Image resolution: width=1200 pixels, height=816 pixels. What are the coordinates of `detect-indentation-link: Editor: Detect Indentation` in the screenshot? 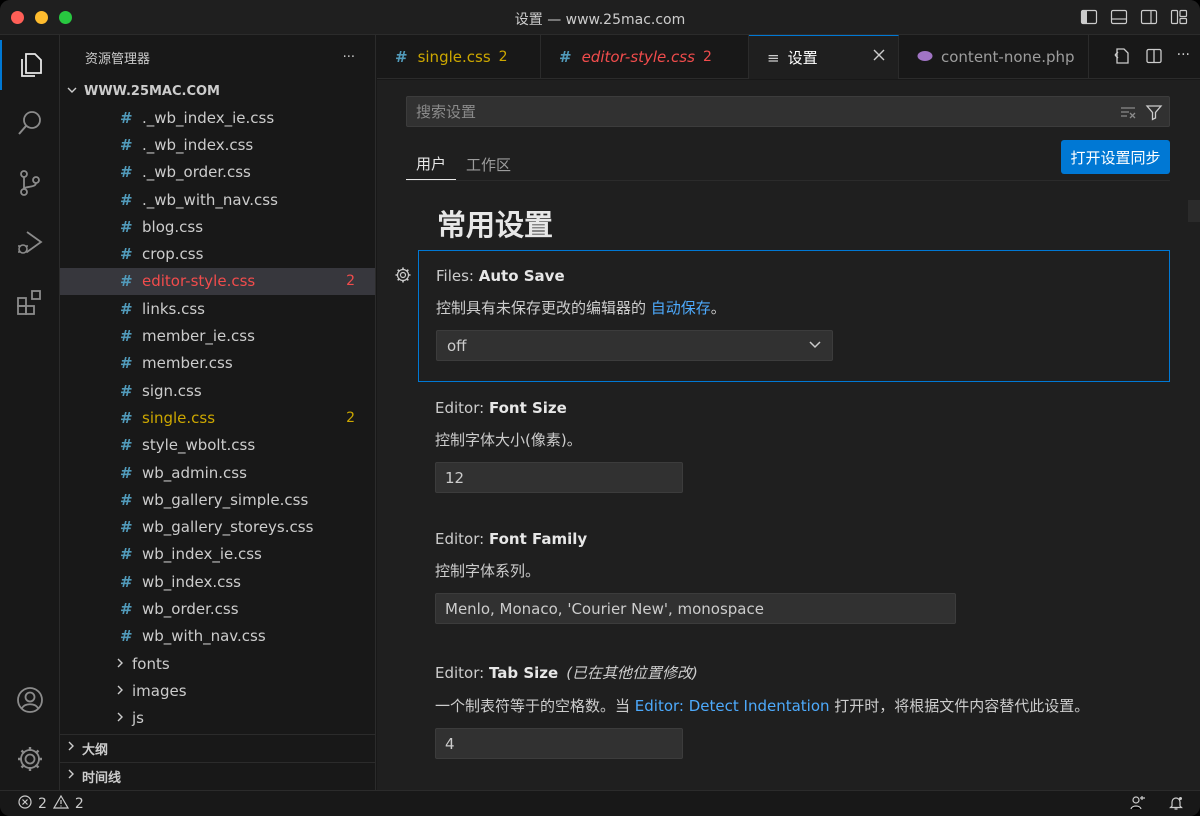 It's located at (732, 706).